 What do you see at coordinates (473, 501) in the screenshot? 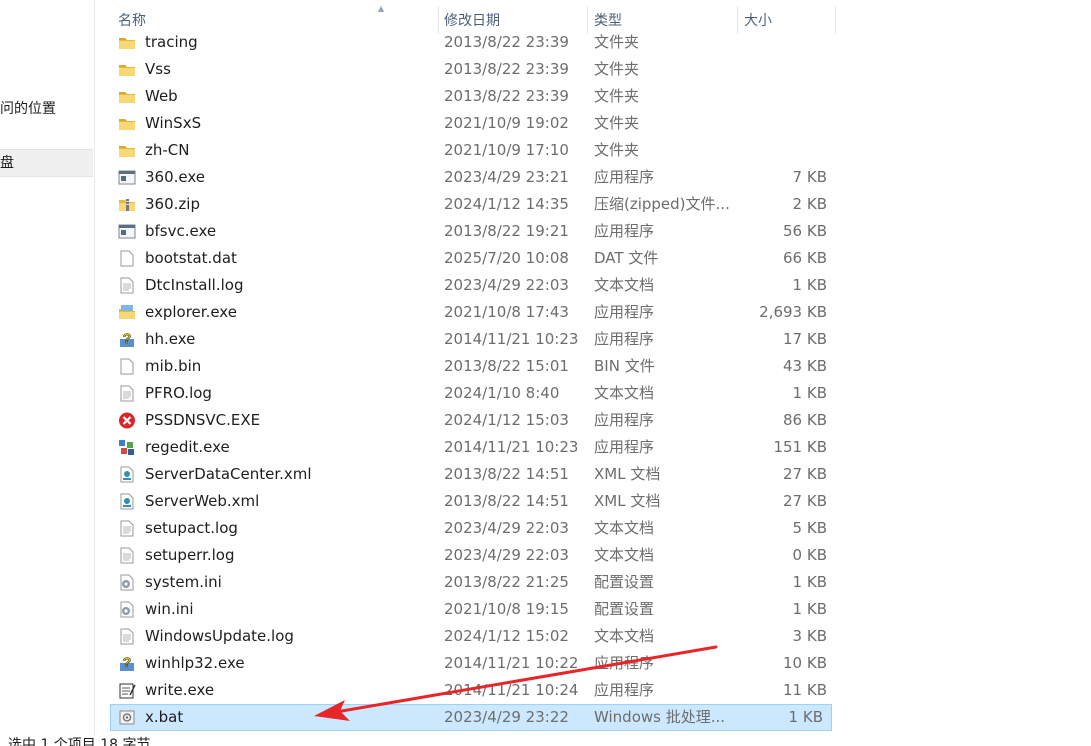
I see `file-row: ServerWeb.xml 2013/8/22 14:51 XML 文档 27 KB` at bounding box center [473, 501].